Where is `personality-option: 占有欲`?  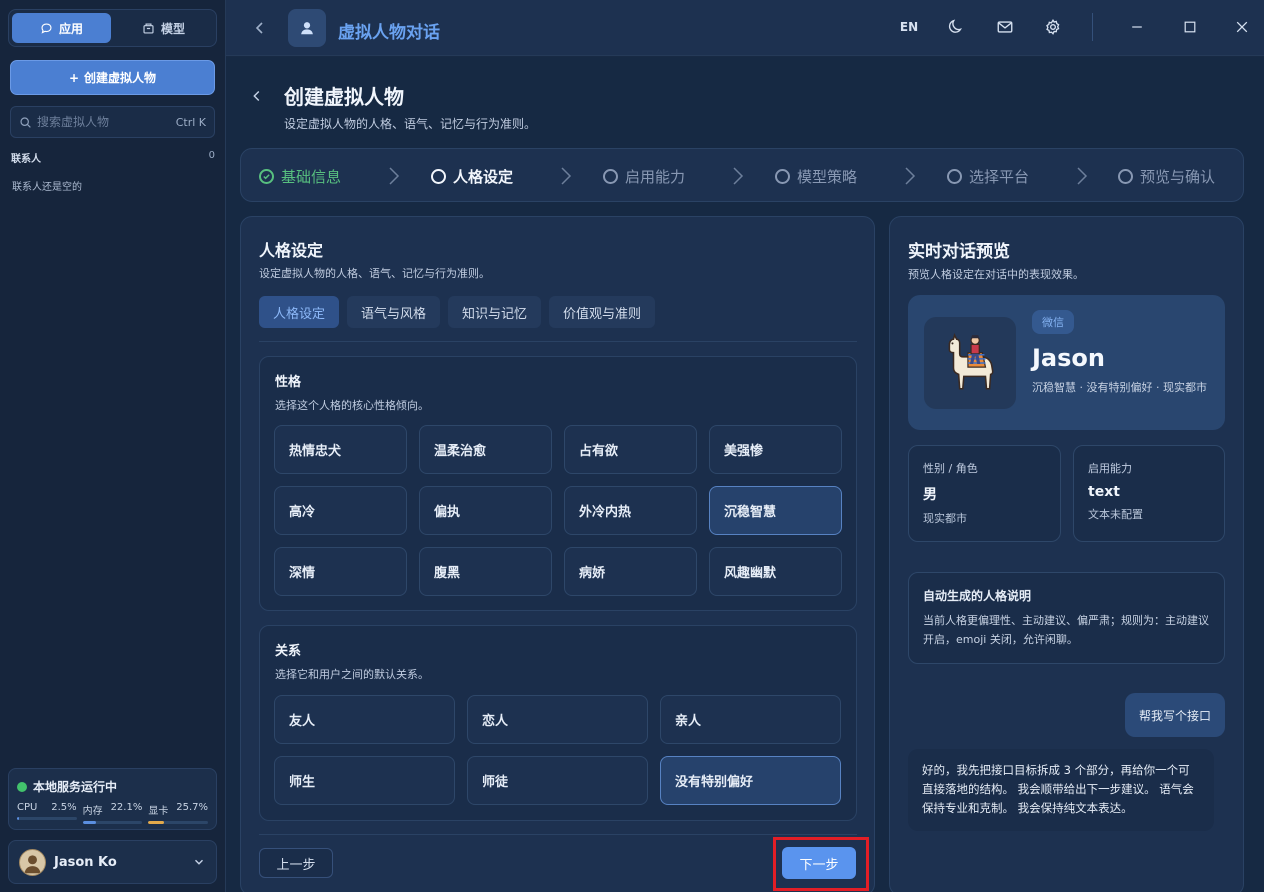
personality-option: 占有欲 is located at coordinates (630, 449).